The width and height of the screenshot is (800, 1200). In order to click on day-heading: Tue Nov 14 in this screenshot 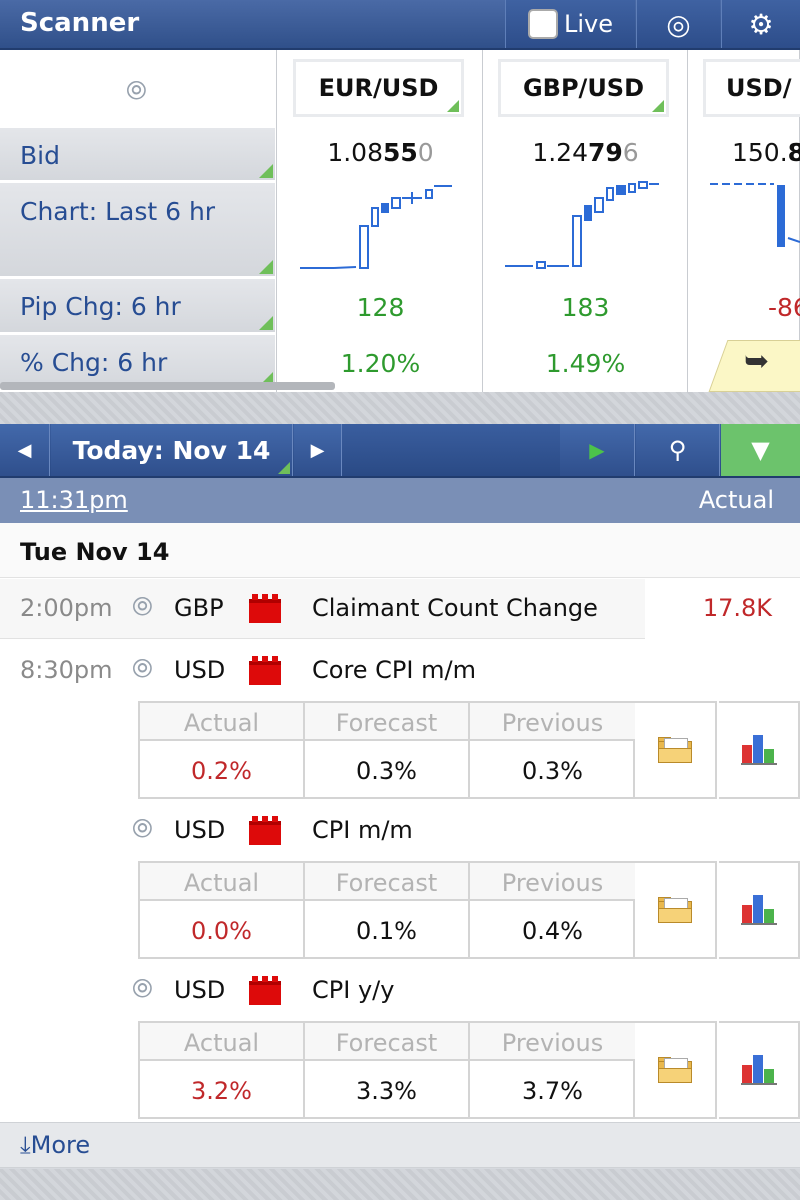, I will do `click(400, 550)`.